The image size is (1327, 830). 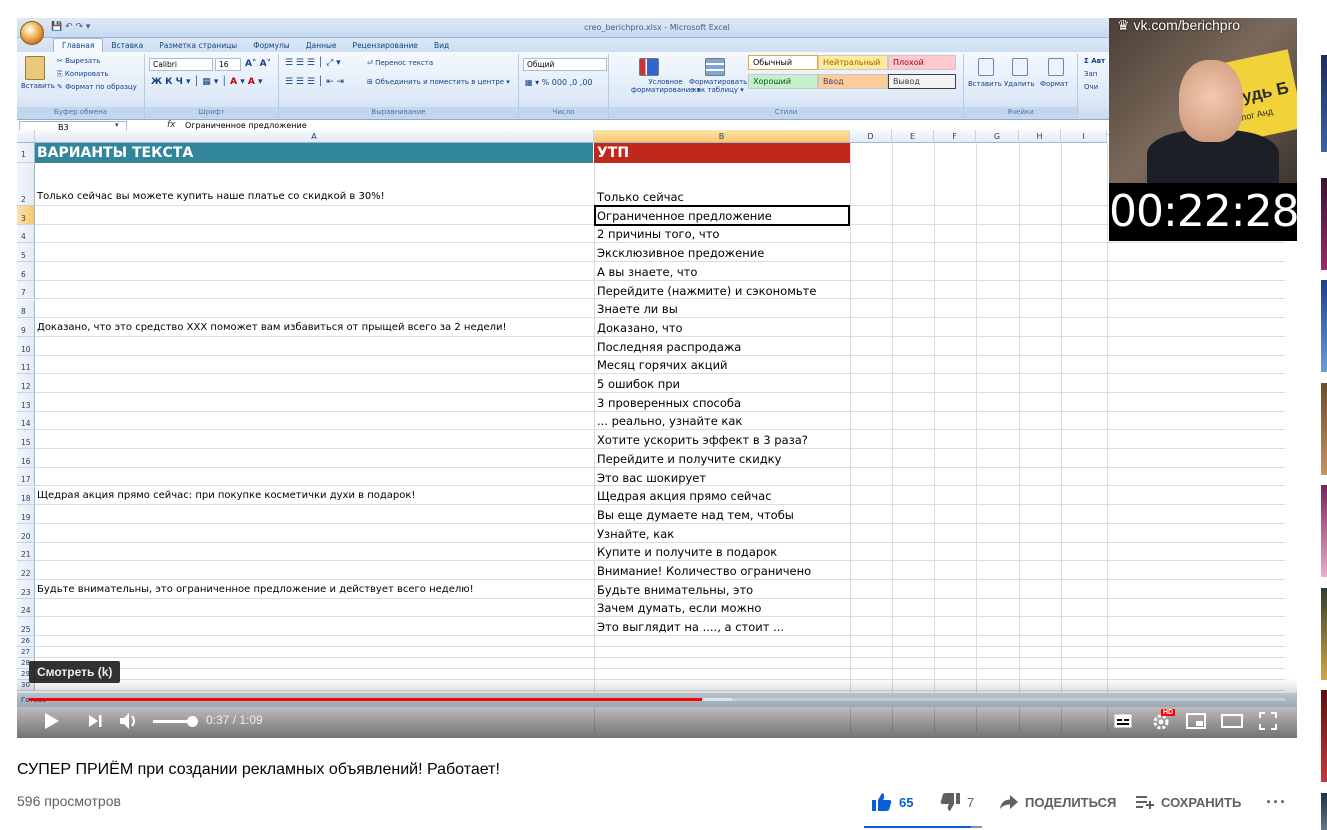 What do you see at coordinates (171, 125) in the screenshot?
I see `function-icon: fx` at bounding box center [171, 125].